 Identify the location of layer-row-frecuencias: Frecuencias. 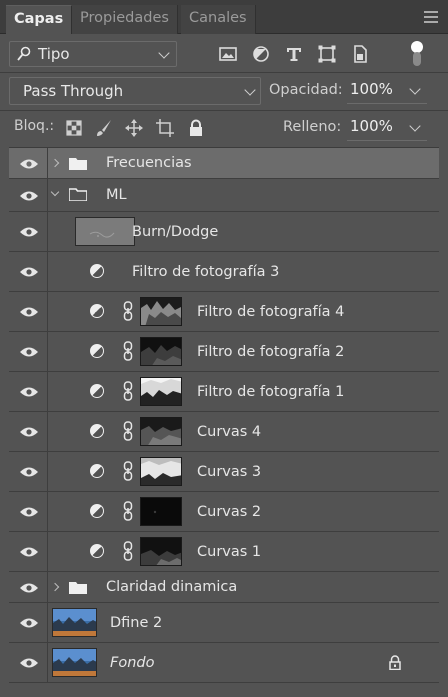
(224, 163).